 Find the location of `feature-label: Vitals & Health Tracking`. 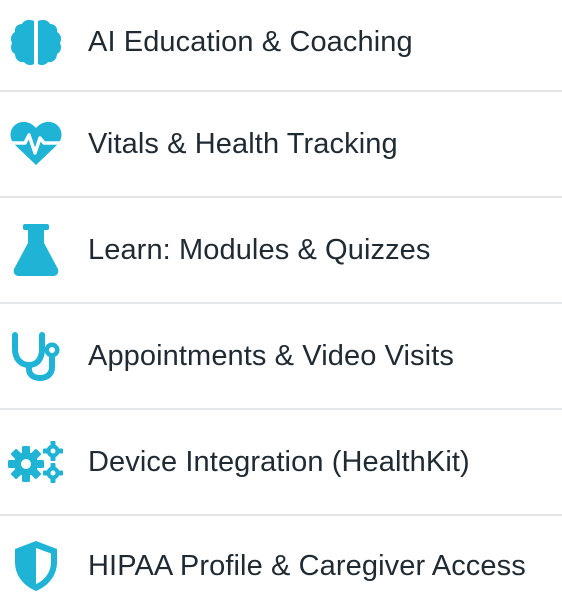

feature-label: Vitals & Health Tracking is located at coordinates (243, 144).